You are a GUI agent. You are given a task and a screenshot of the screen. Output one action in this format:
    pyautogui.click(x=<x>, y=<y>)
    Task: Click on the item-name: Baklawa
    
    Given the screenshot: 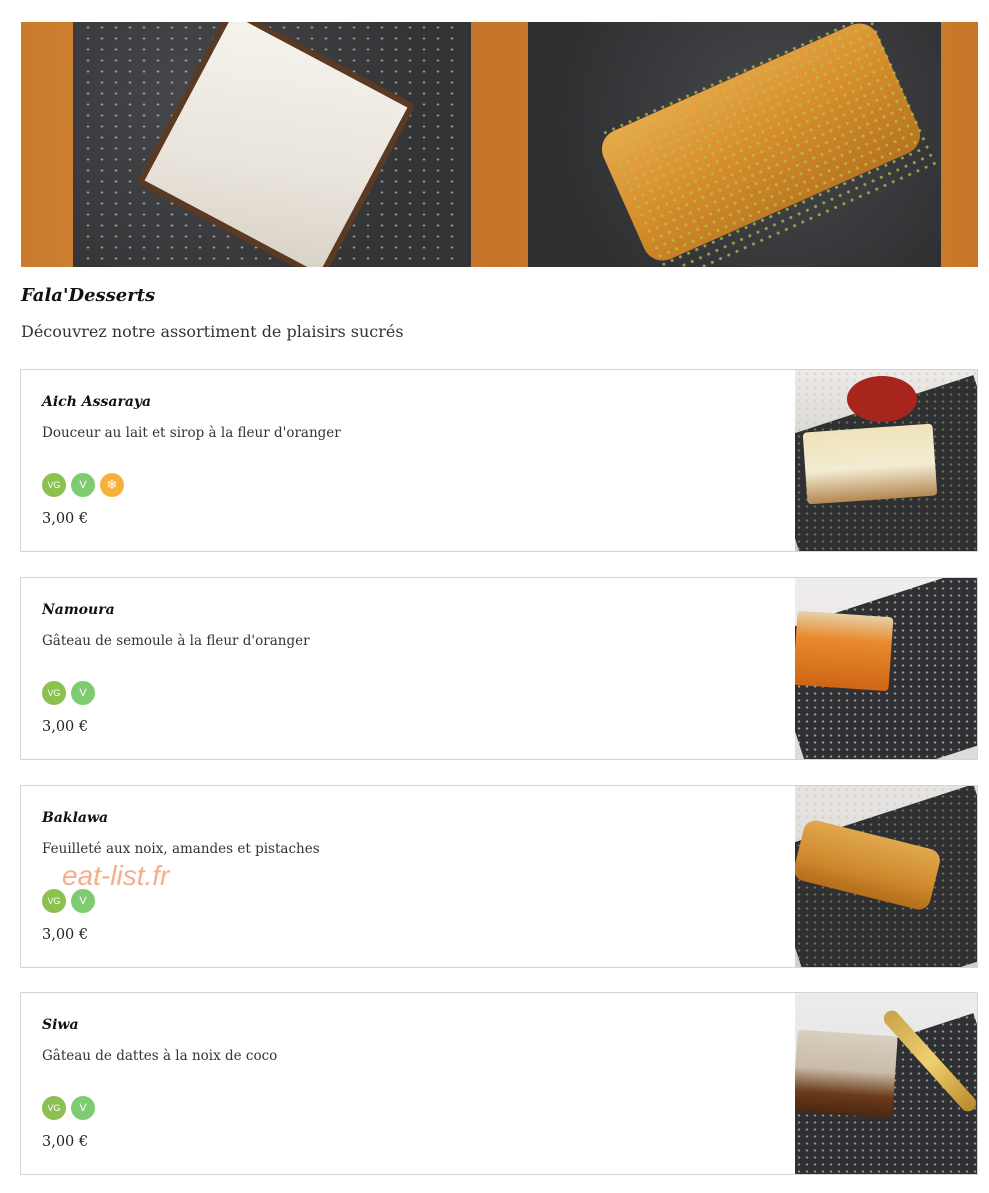 What is the action you would take?
    pyautogui.click(x=75, y=818)
    